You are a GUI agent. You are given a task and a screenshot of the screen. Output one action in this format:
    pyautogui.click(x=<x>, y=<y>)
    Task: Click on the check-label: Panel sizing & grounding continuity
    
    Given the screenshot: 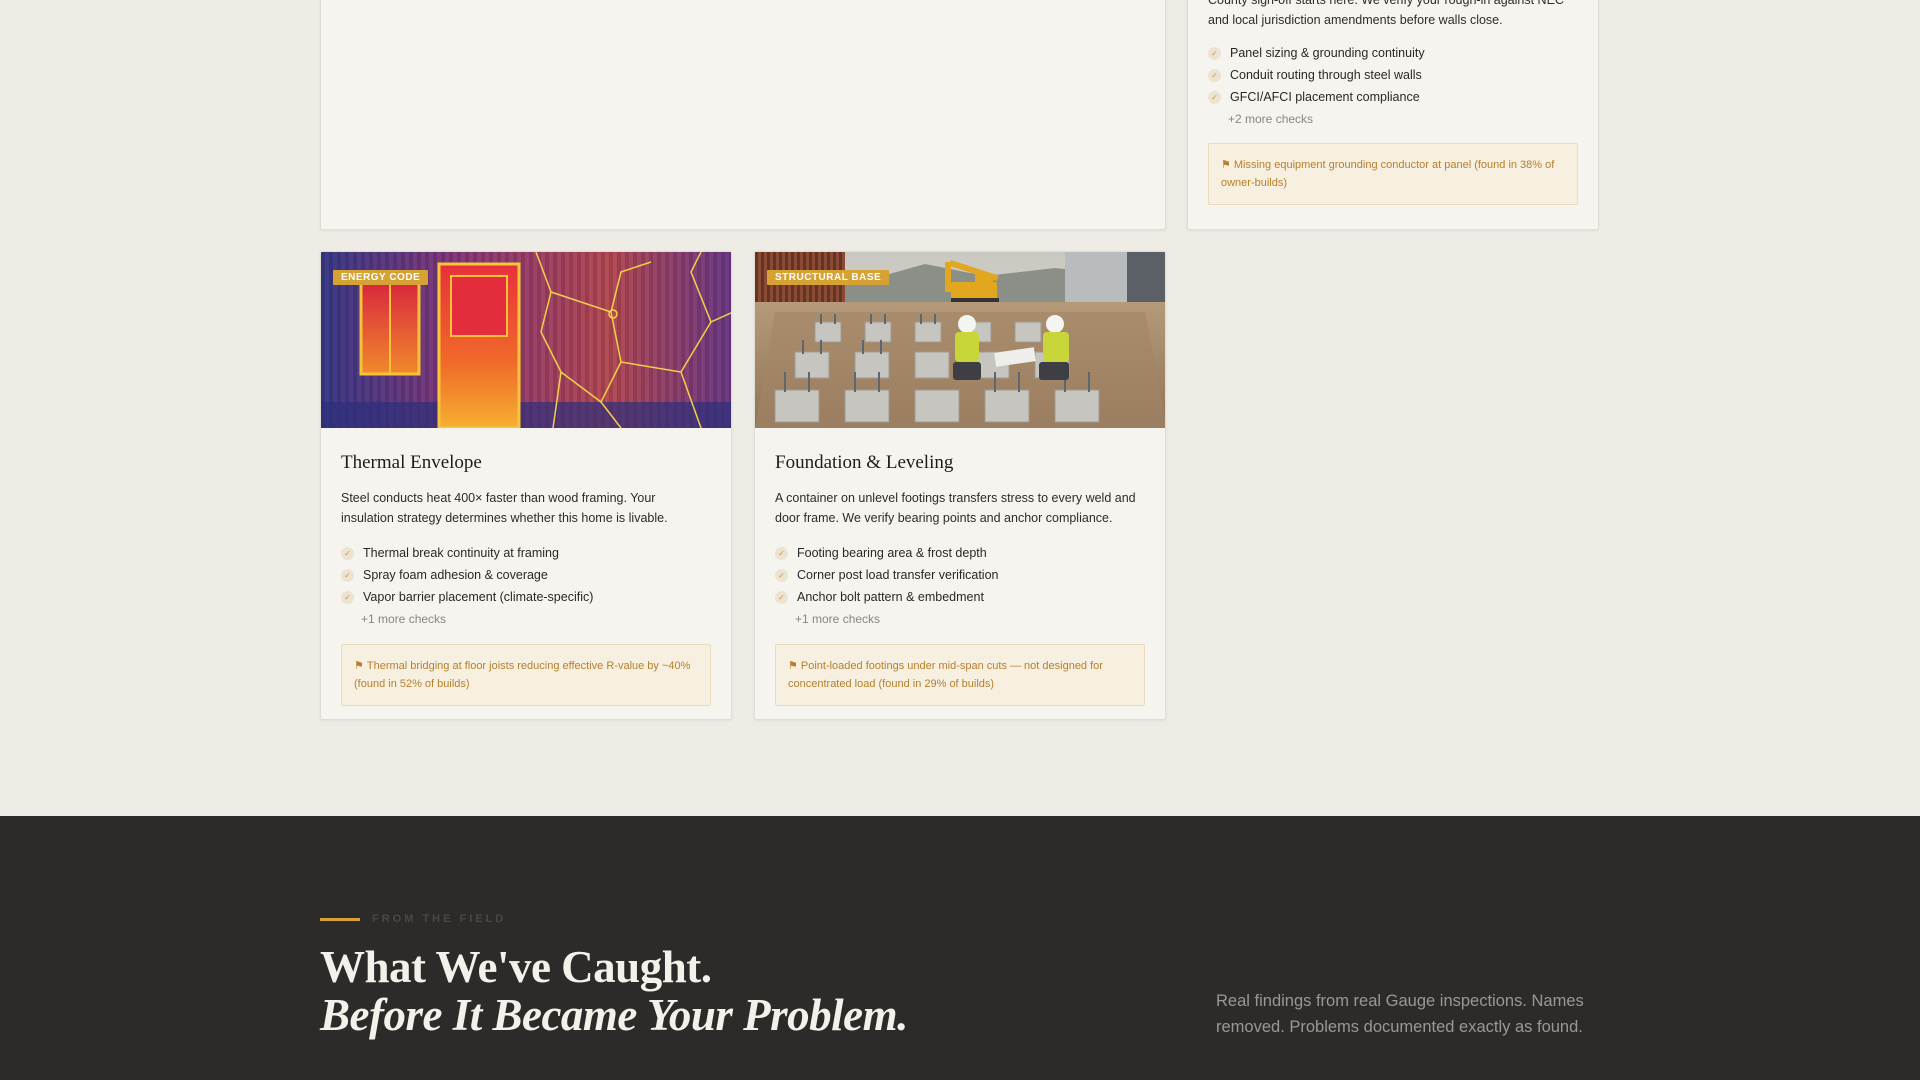 What is the action you would take?
    pyautogui.click(x=1327, y=53)
    